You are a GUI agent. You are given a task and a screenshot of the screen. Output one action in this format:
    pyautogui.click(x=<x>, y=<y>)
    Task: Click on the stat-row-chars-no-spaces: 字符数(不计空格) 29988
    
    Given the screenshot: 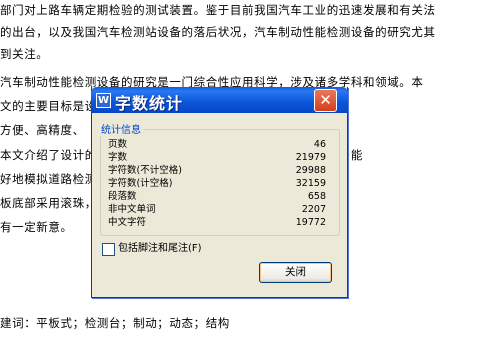 What is the action you would take?
    pyautogui.click(x=217, y=171)
    